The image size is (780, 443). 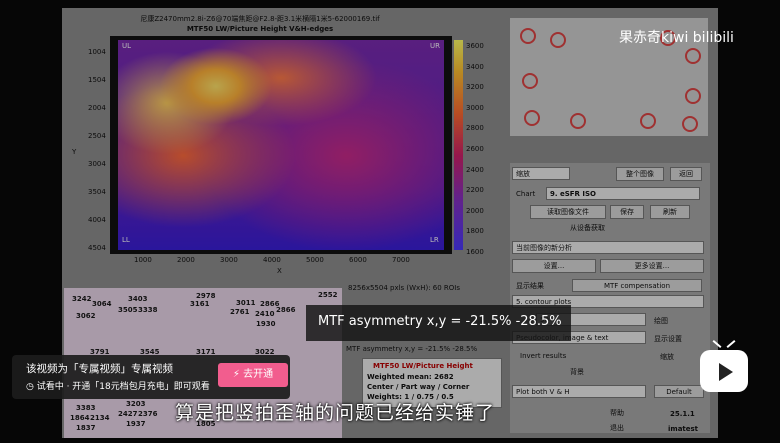 I want to click on map-value: 3505, so click(x=128, y=310).